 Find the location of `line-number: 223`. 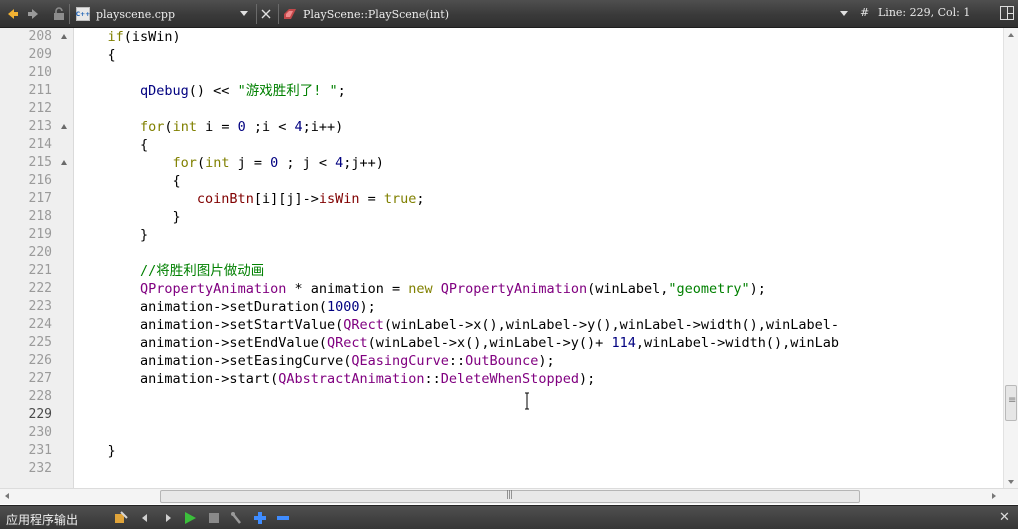

line-number: 223 is located at coordinates (40, 306).